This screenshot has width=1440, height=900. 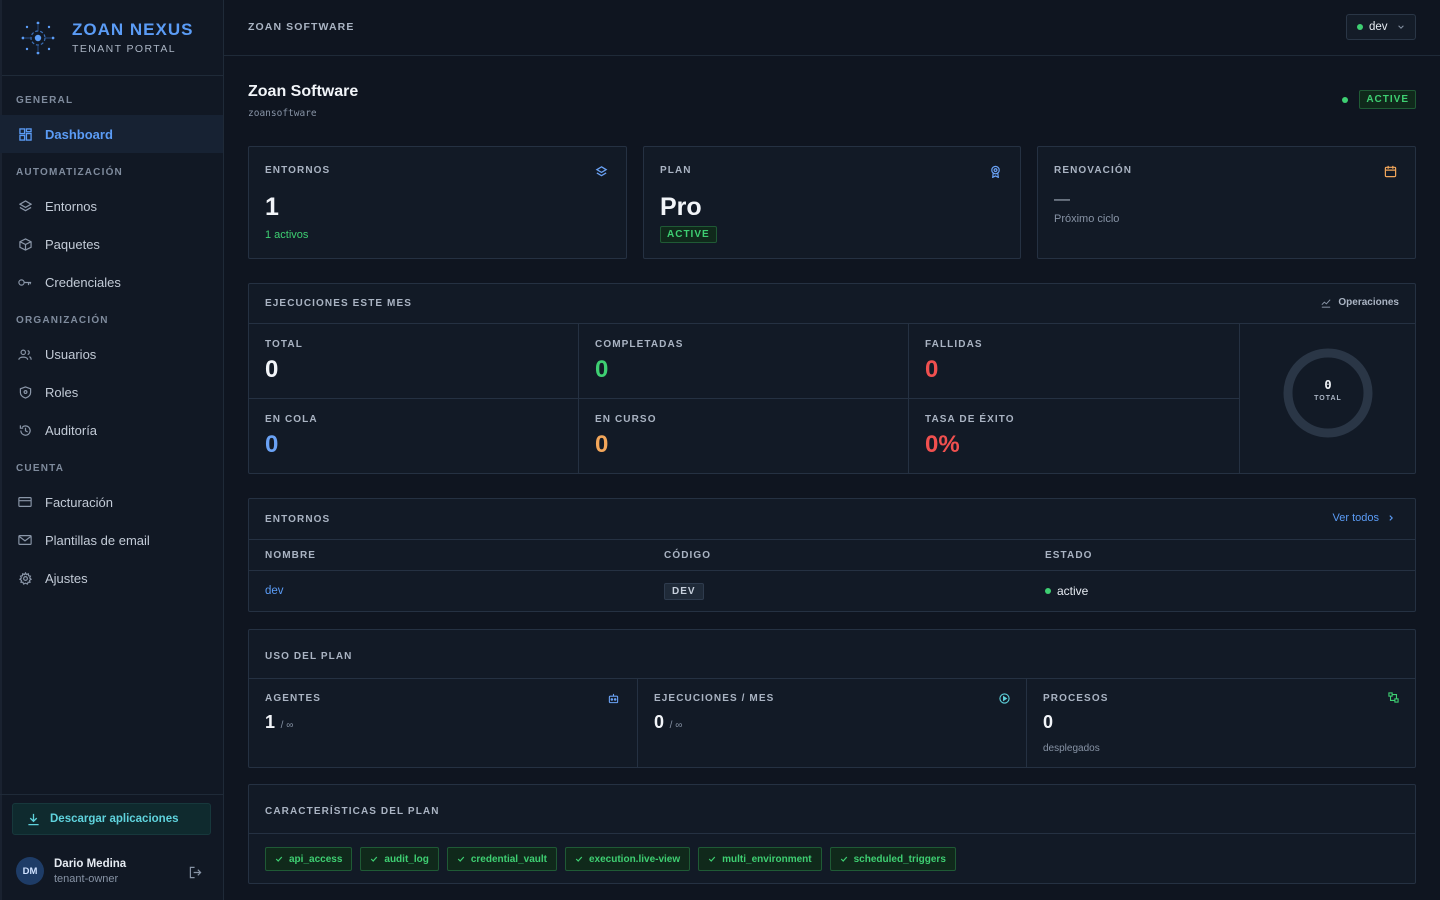 What do you see at coordinates (626, 419) in the screenshot?
I see `stat-label: EN CURSO` at bounding box center [626, 419].